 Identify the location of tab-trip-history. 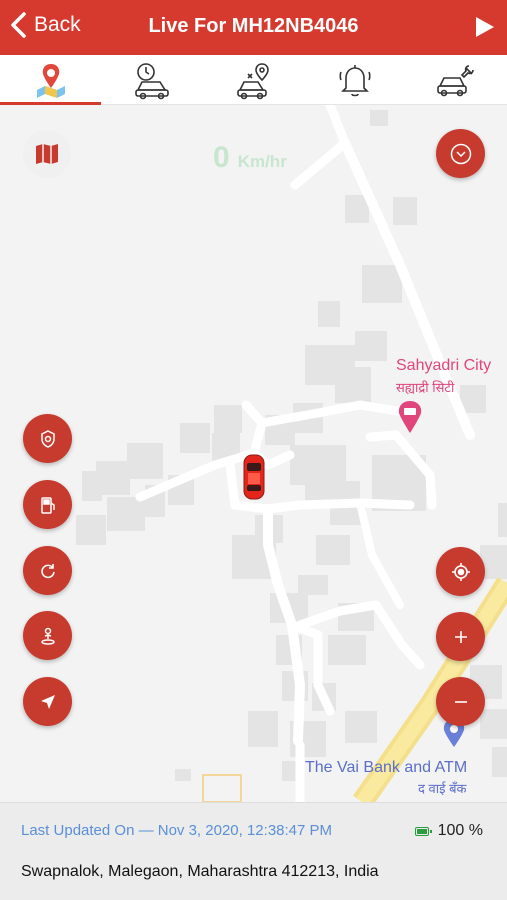
(151, 79).